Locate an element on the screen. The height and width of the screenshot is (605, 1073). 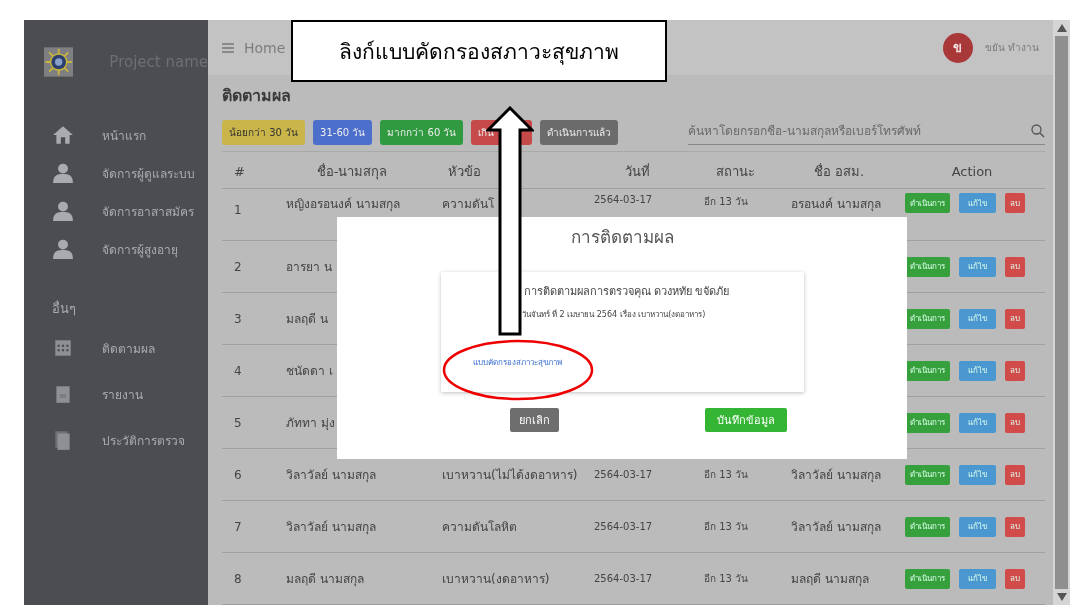
filter-button: น้อยกว่า 30 วัน is located at coordinates (264, 132).